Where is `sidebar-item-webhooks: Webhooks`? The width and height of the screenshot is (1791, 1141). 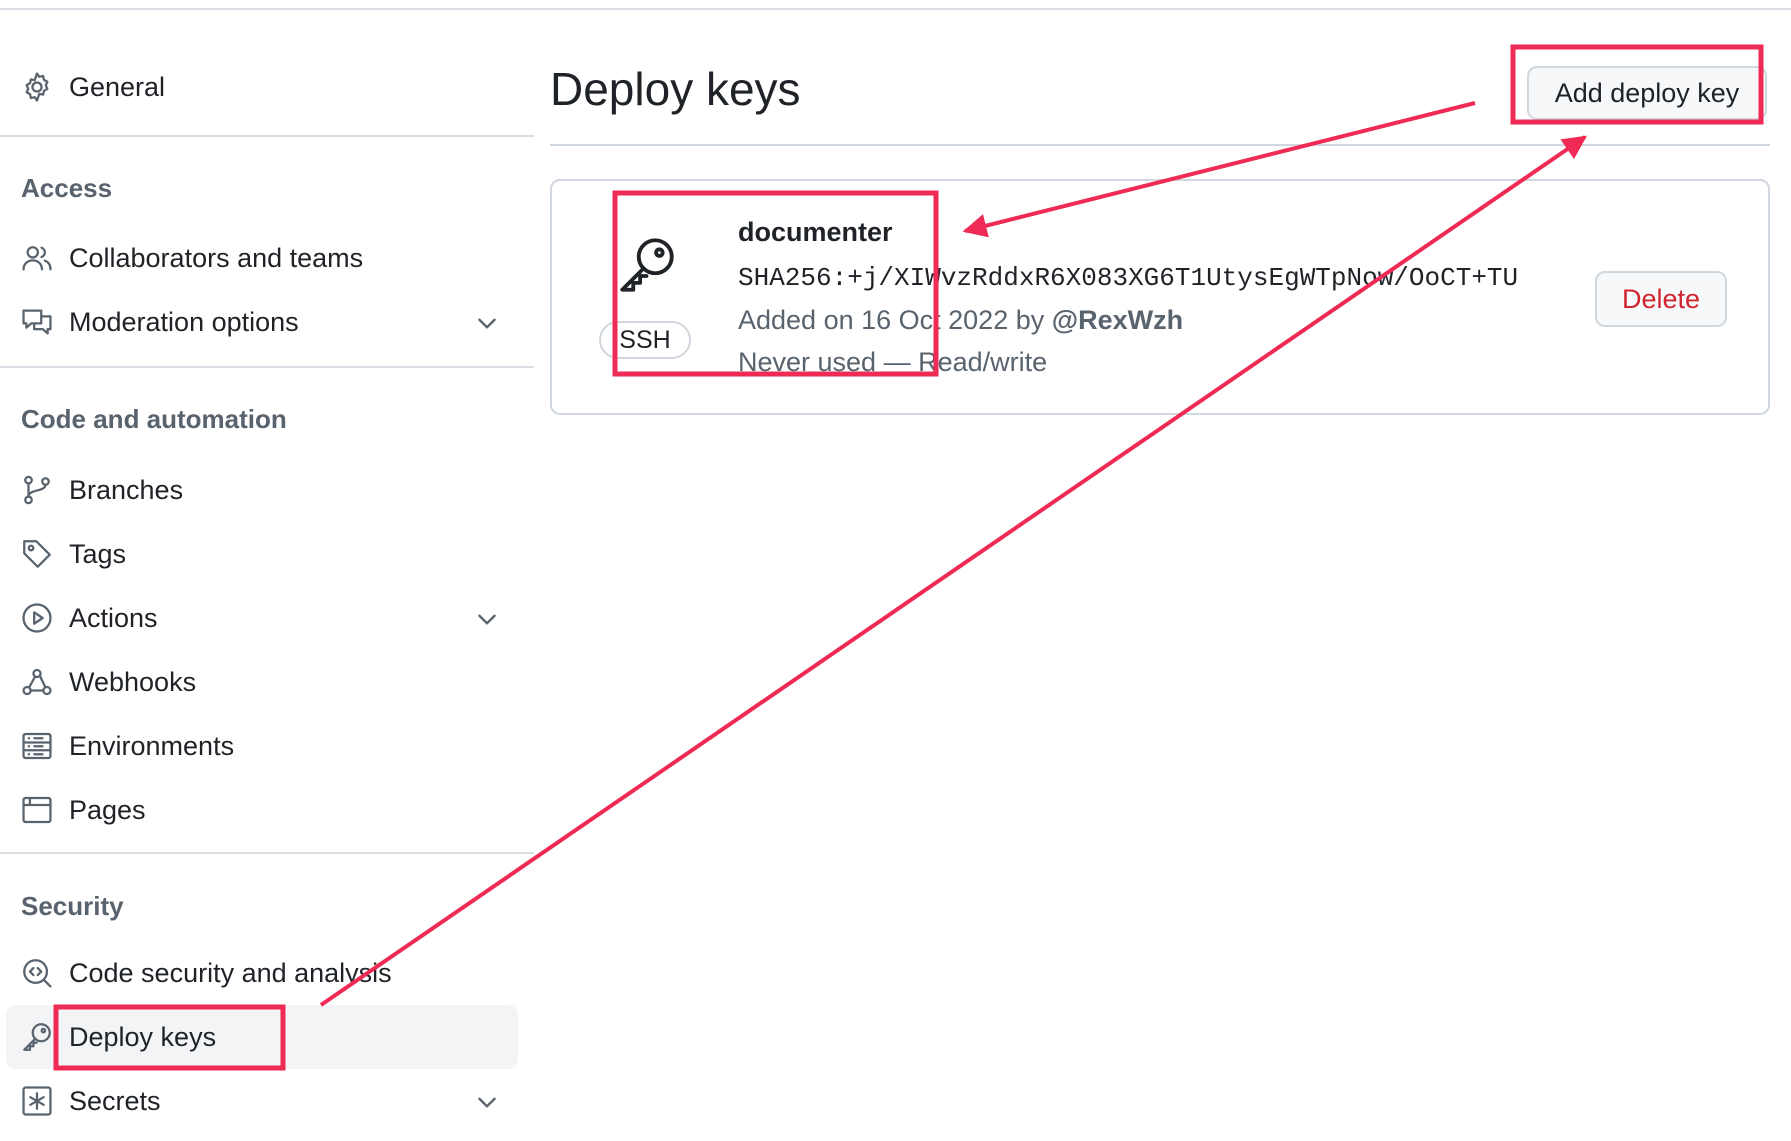 sidebar-item-webhooks: Webhooks is located at coordinates (262, 682).